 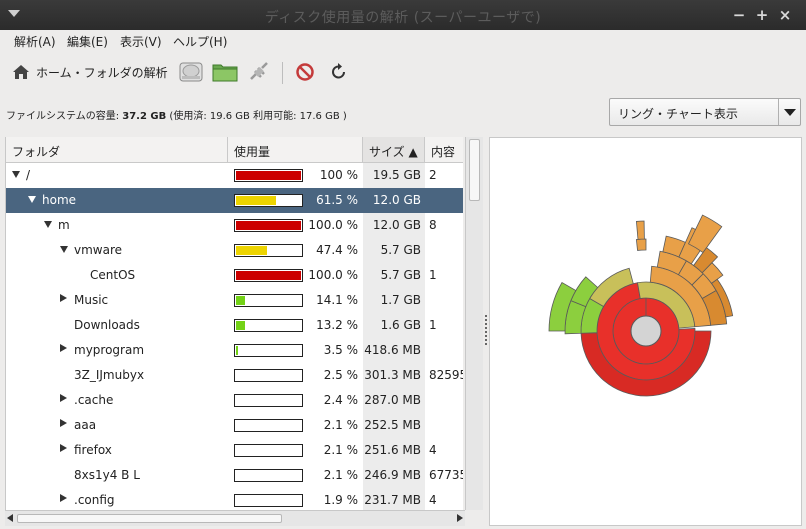 I want to click on tree-row: CentOS 100.0 % 5.7 GB 1, so click(x=234, y=275).